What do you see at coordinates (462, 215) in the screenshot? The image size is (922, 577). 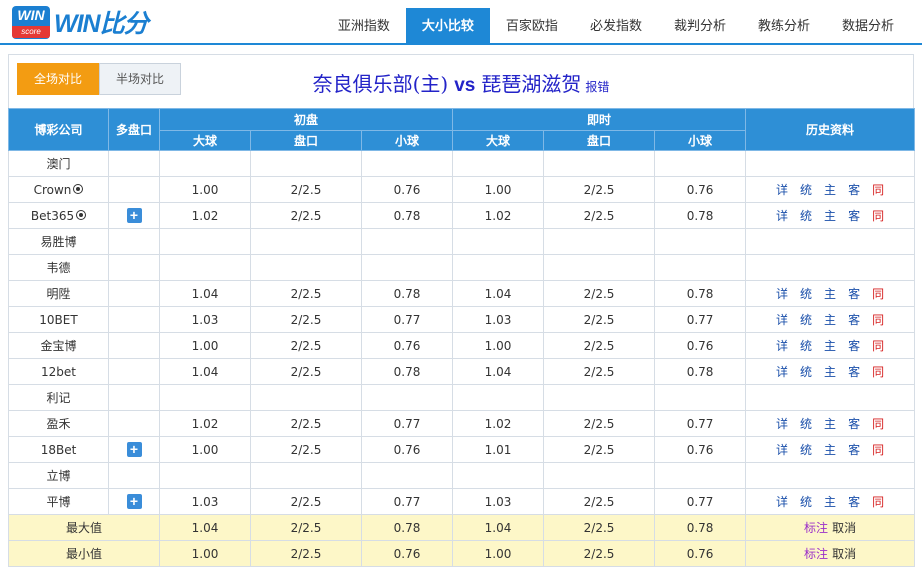 I see `table-row: Bet365 +1.02 2/2.5 0.78 1.02 2/2.5 0.78 详统主客同` at bounding box center [462, 215].